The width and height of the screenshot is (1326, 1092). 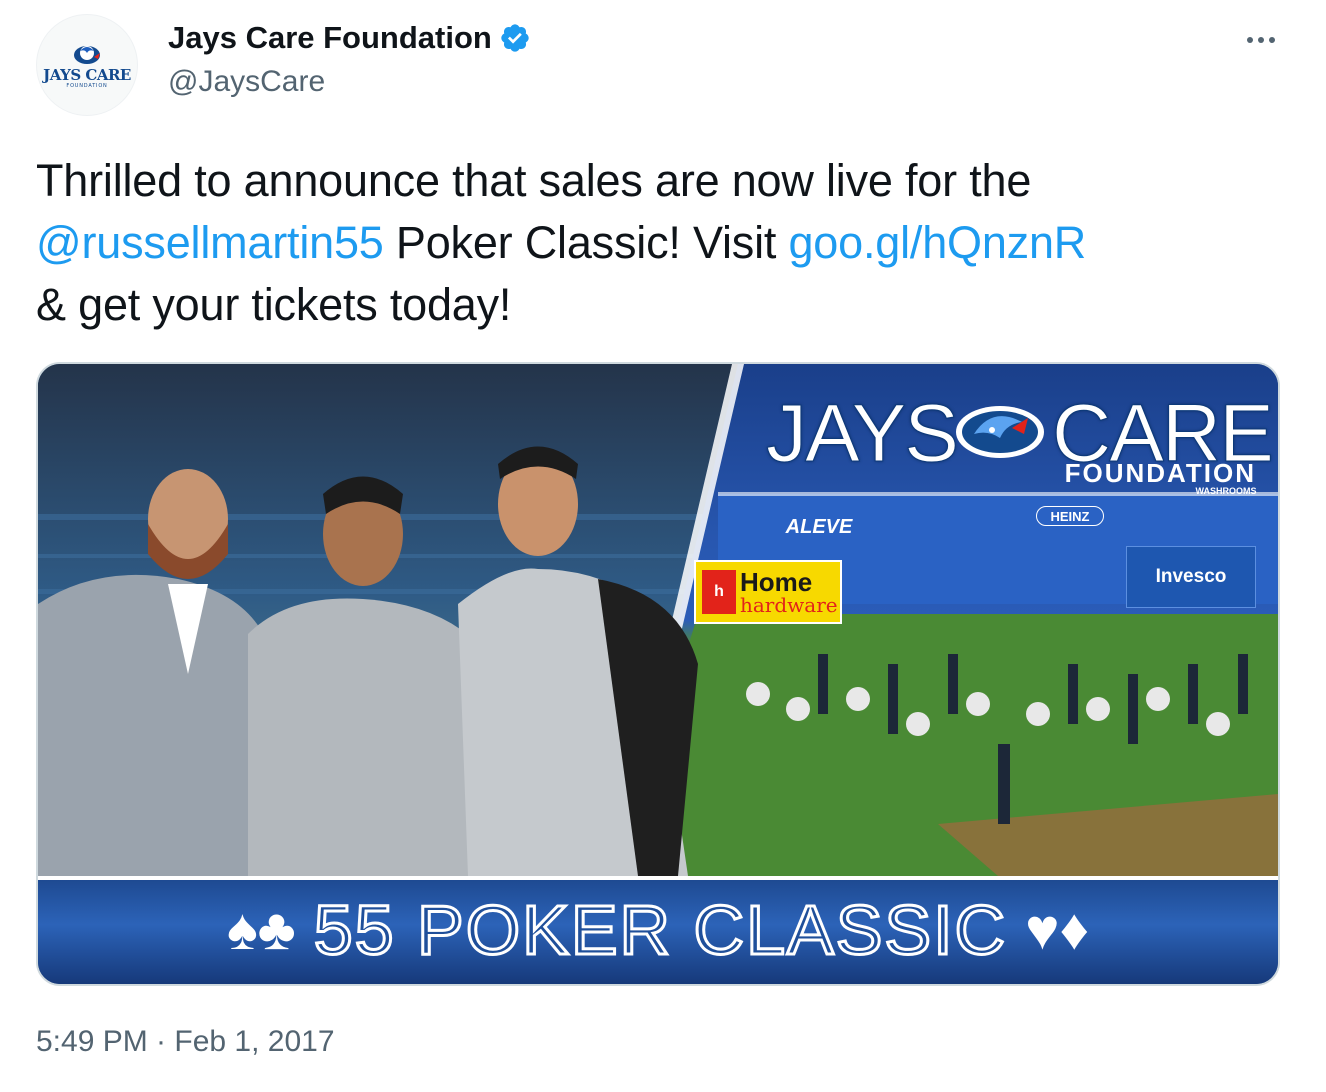 I want to click on url-link: goo.gl/hQnznR, so click(x=937, y=242).